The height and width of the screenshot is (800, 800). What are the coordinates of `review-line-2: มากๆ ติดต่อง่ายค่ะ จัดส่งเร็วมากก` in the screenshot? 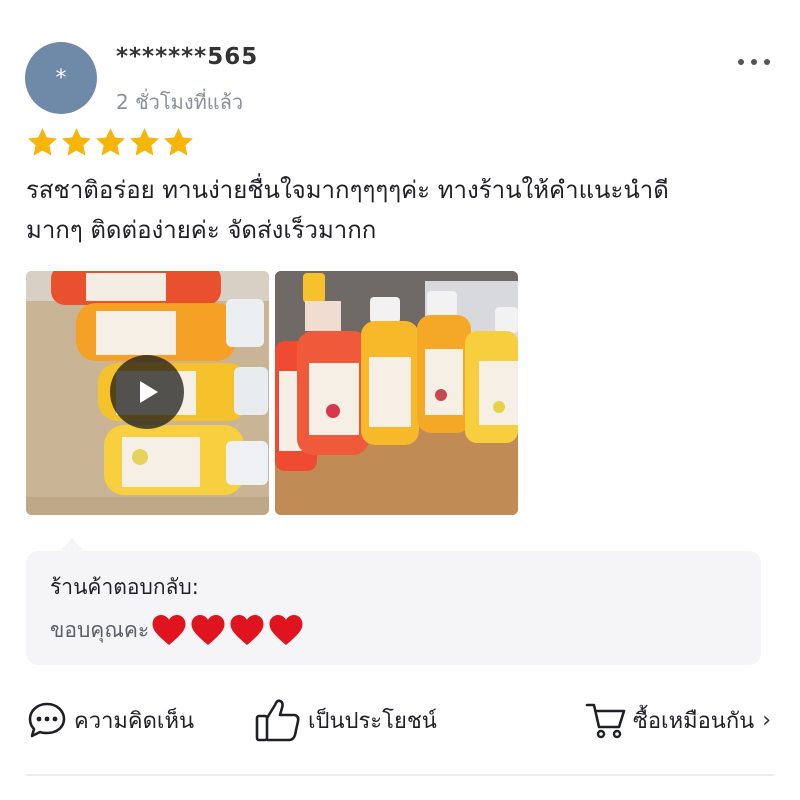 It's located at (201, 230).